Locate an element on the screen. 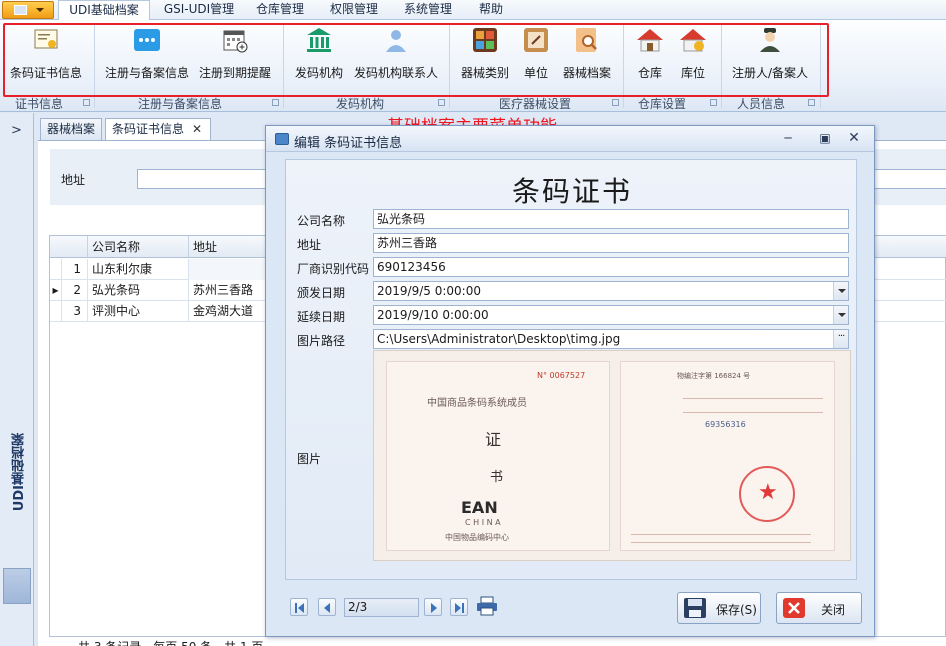  printer-icon is located at coordinates (487, 606).